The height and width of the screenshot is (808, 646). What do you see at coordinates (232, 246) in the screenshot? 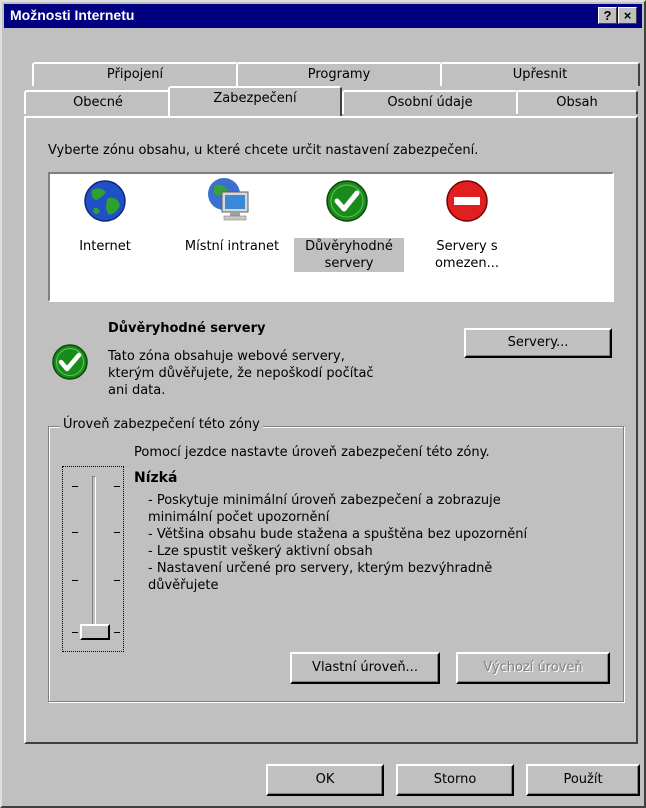
I see `zone-intranet-label: Místní intranet` at bounding box center [232, 246].